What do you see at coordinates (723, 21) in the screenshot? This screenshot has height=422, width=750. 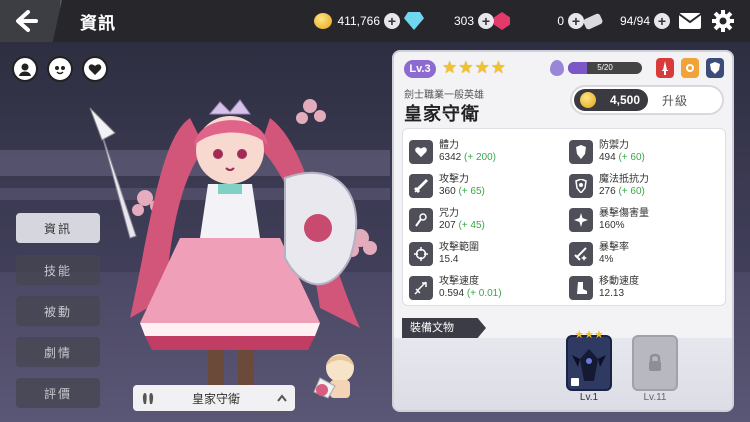 I see `gear-icon` at bounding box center [723, 21].